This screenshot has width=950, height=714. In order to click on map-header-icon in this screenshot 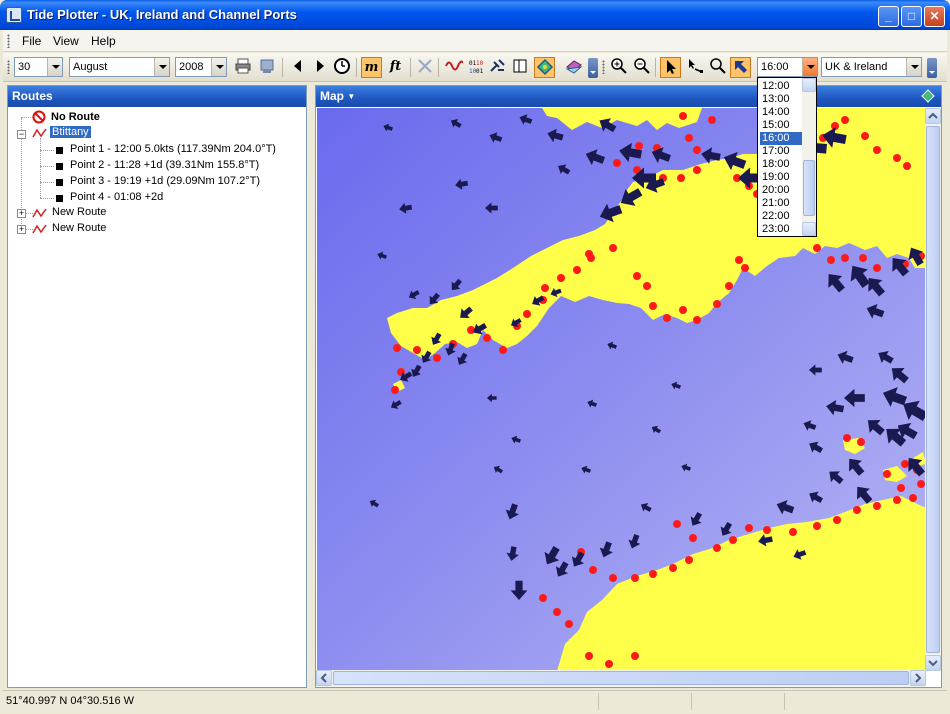, I will do `click(928, 96)`.